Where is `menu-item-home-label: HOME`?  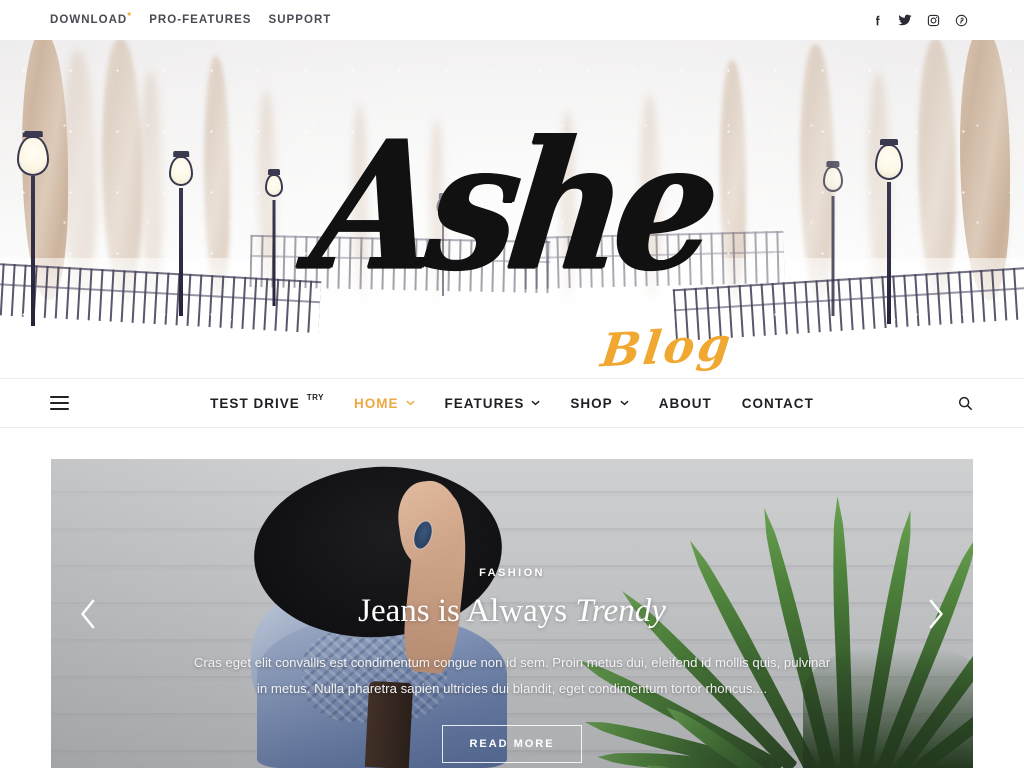
menu-item-home-label: HOME is located at coordinates (376, 403).